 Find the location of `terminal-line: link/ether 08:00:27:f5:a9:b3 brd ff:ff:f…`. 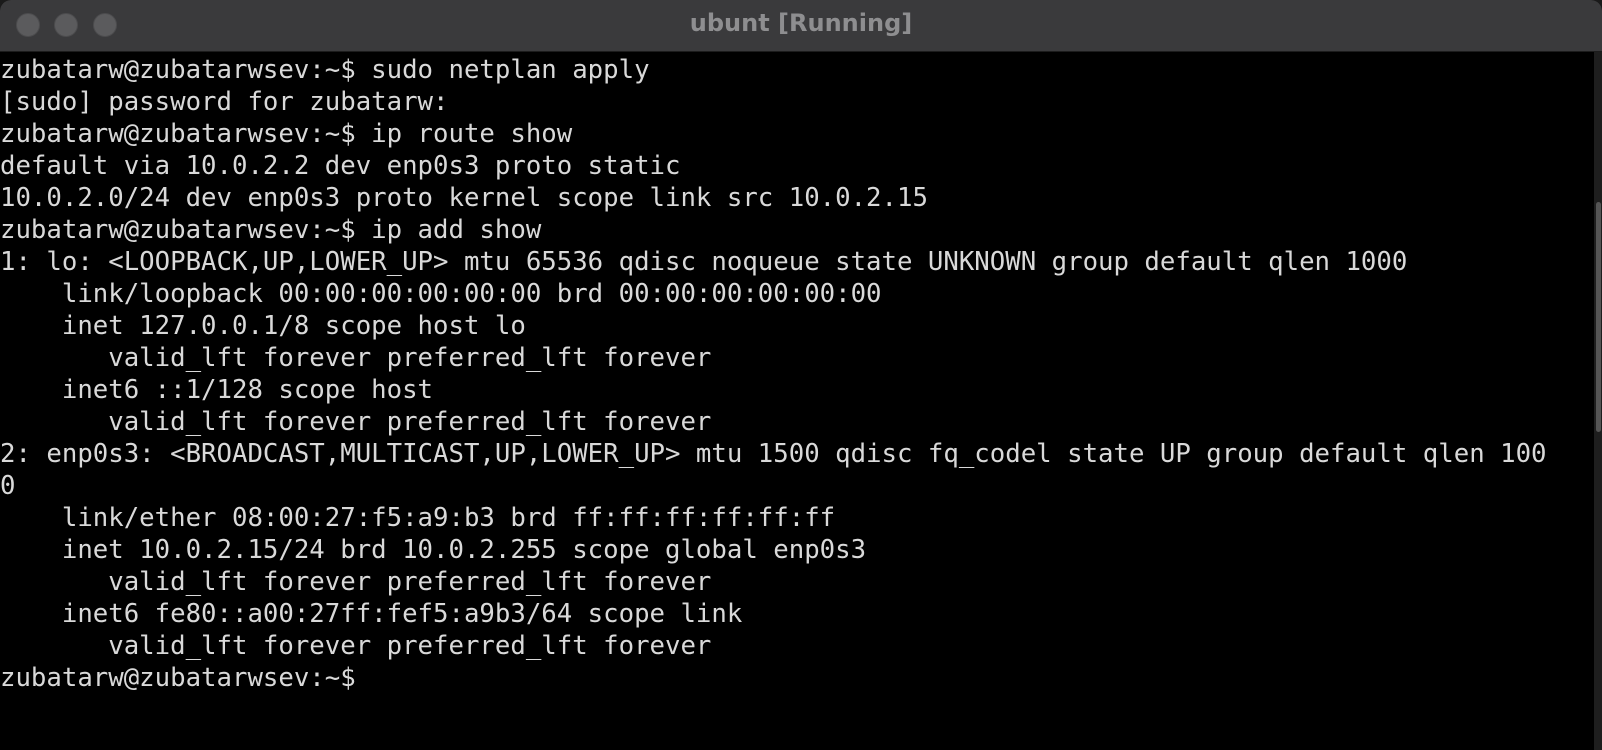

terminal-line: link/ether 08:00:27:f5:a9:b3 brd ff:ff:f… is located at coordinates (418, 518).